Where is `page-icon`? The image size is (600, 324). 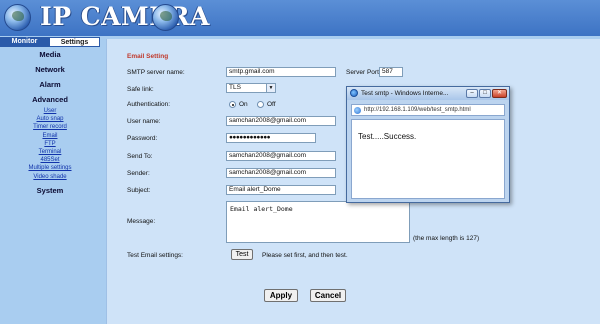
page-icon is located at coordinates (357, 110).